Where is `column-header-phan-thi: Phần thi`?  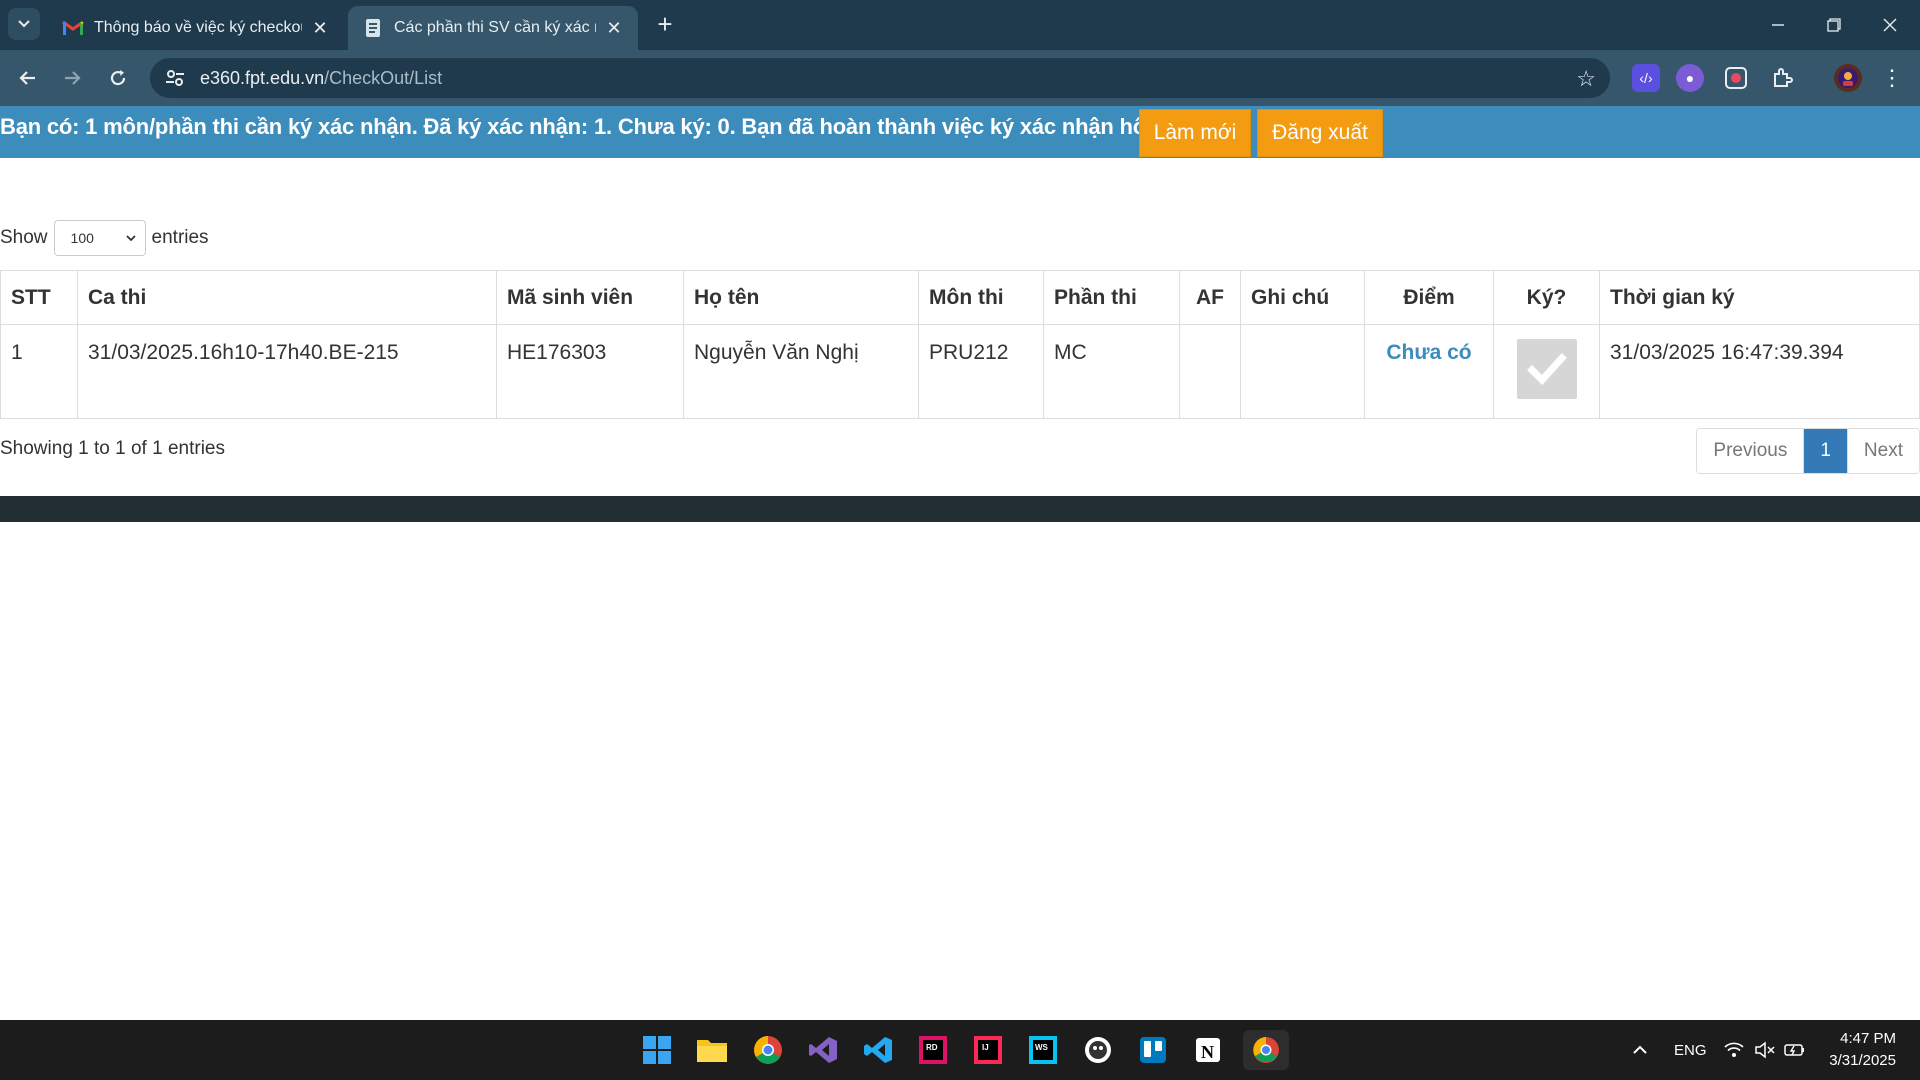 column-header-phan-thi: Phần thi is located at coordinates (1111, 297).